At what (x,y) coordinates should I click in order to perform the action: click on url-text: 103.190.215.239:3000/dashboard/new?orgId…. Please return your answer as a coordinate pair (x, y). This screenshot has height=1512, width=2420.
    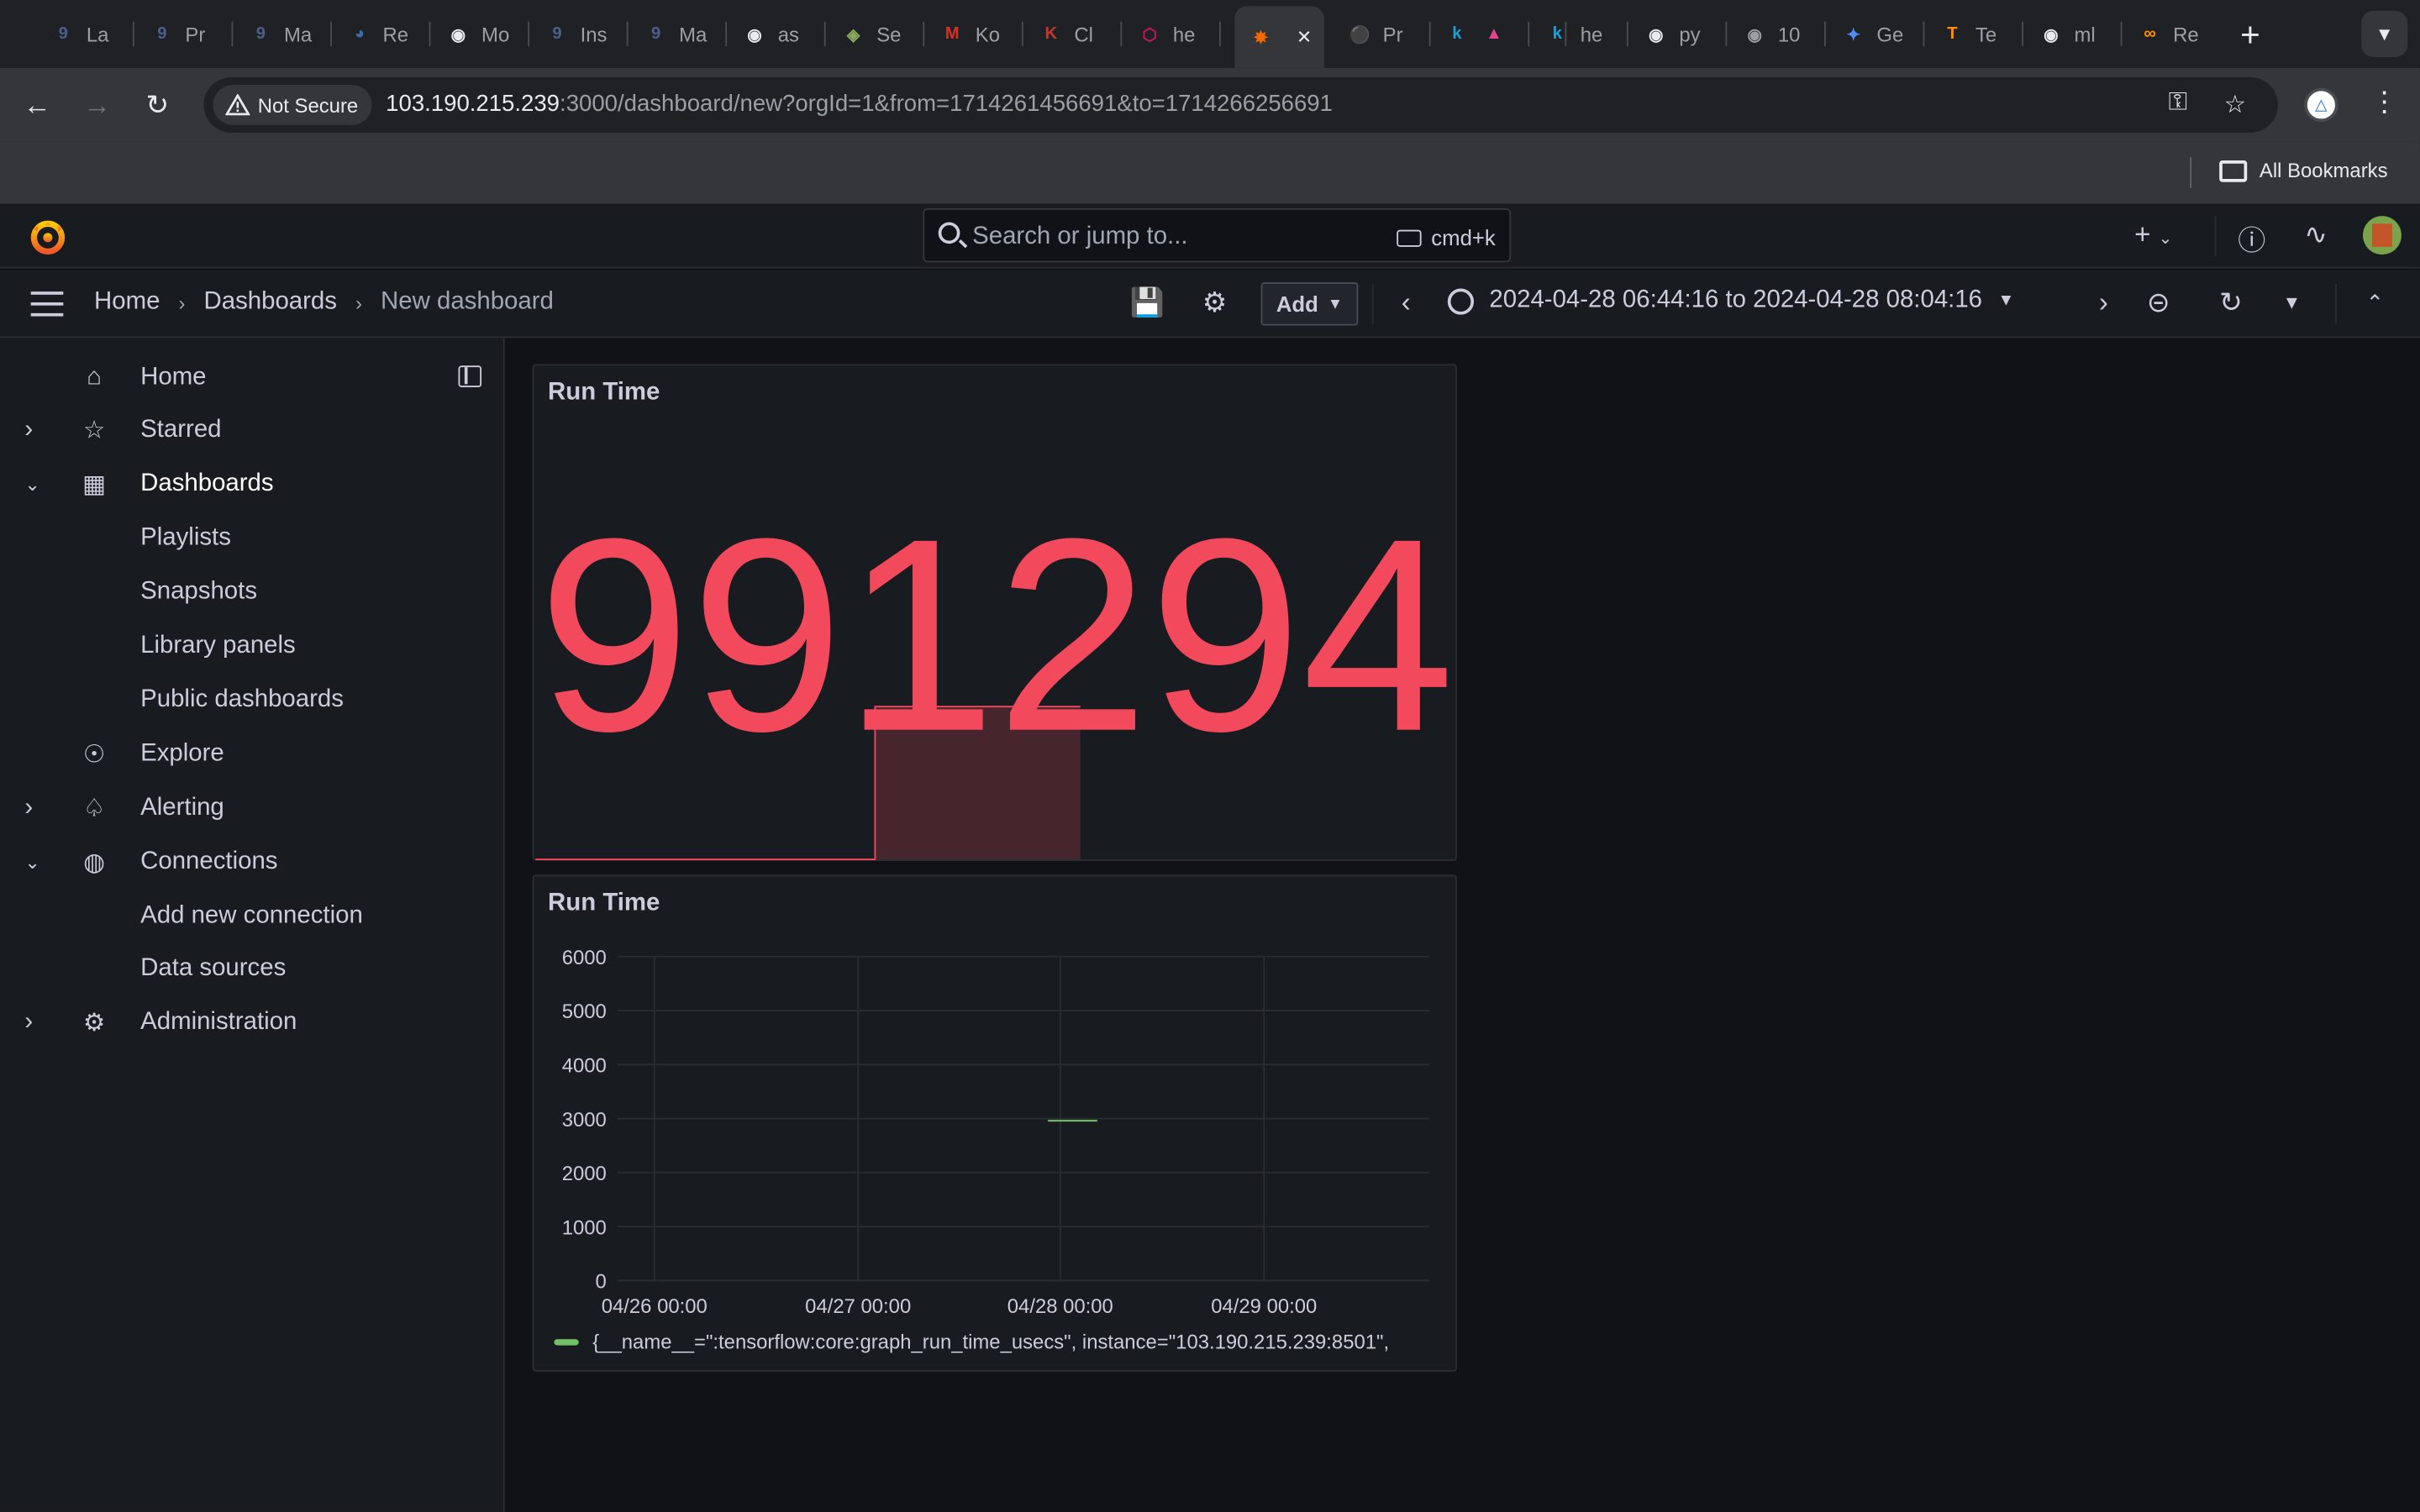
    Looking at the image, I should click on (859, 104).